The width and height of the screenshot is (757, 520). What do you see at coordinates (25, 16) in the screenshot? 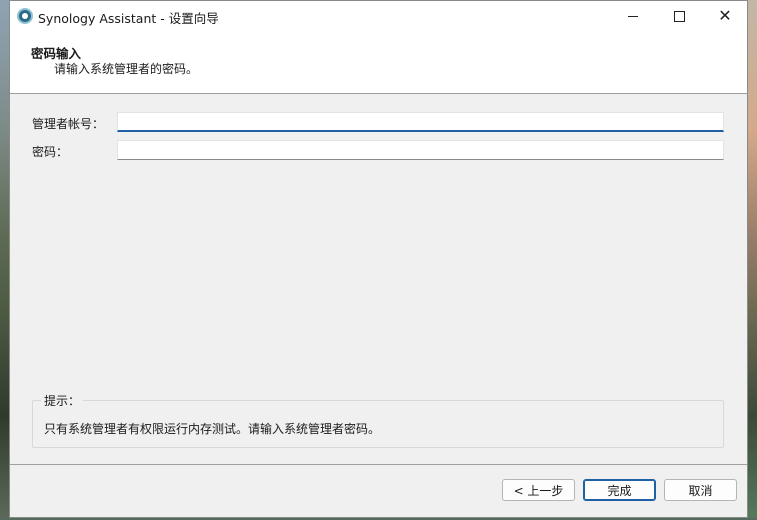
I see `synology-assistant-icon` at bounding box center [25, 16].